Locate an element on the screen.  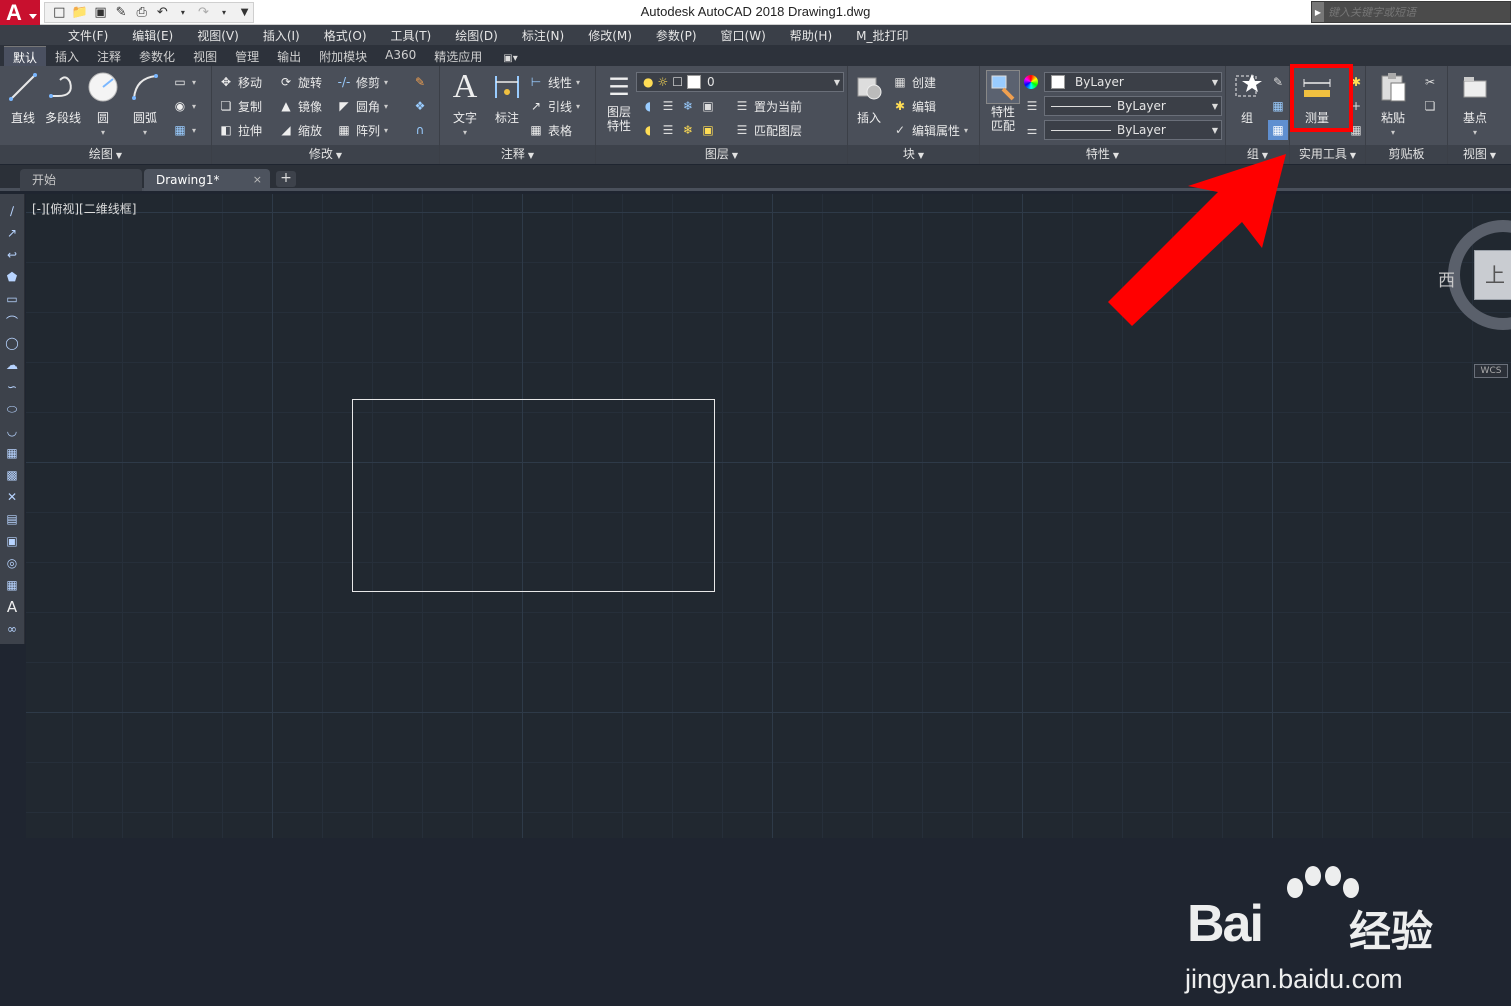
layer-unisolate-icon: ☰ is located at coordinates (668, 130).